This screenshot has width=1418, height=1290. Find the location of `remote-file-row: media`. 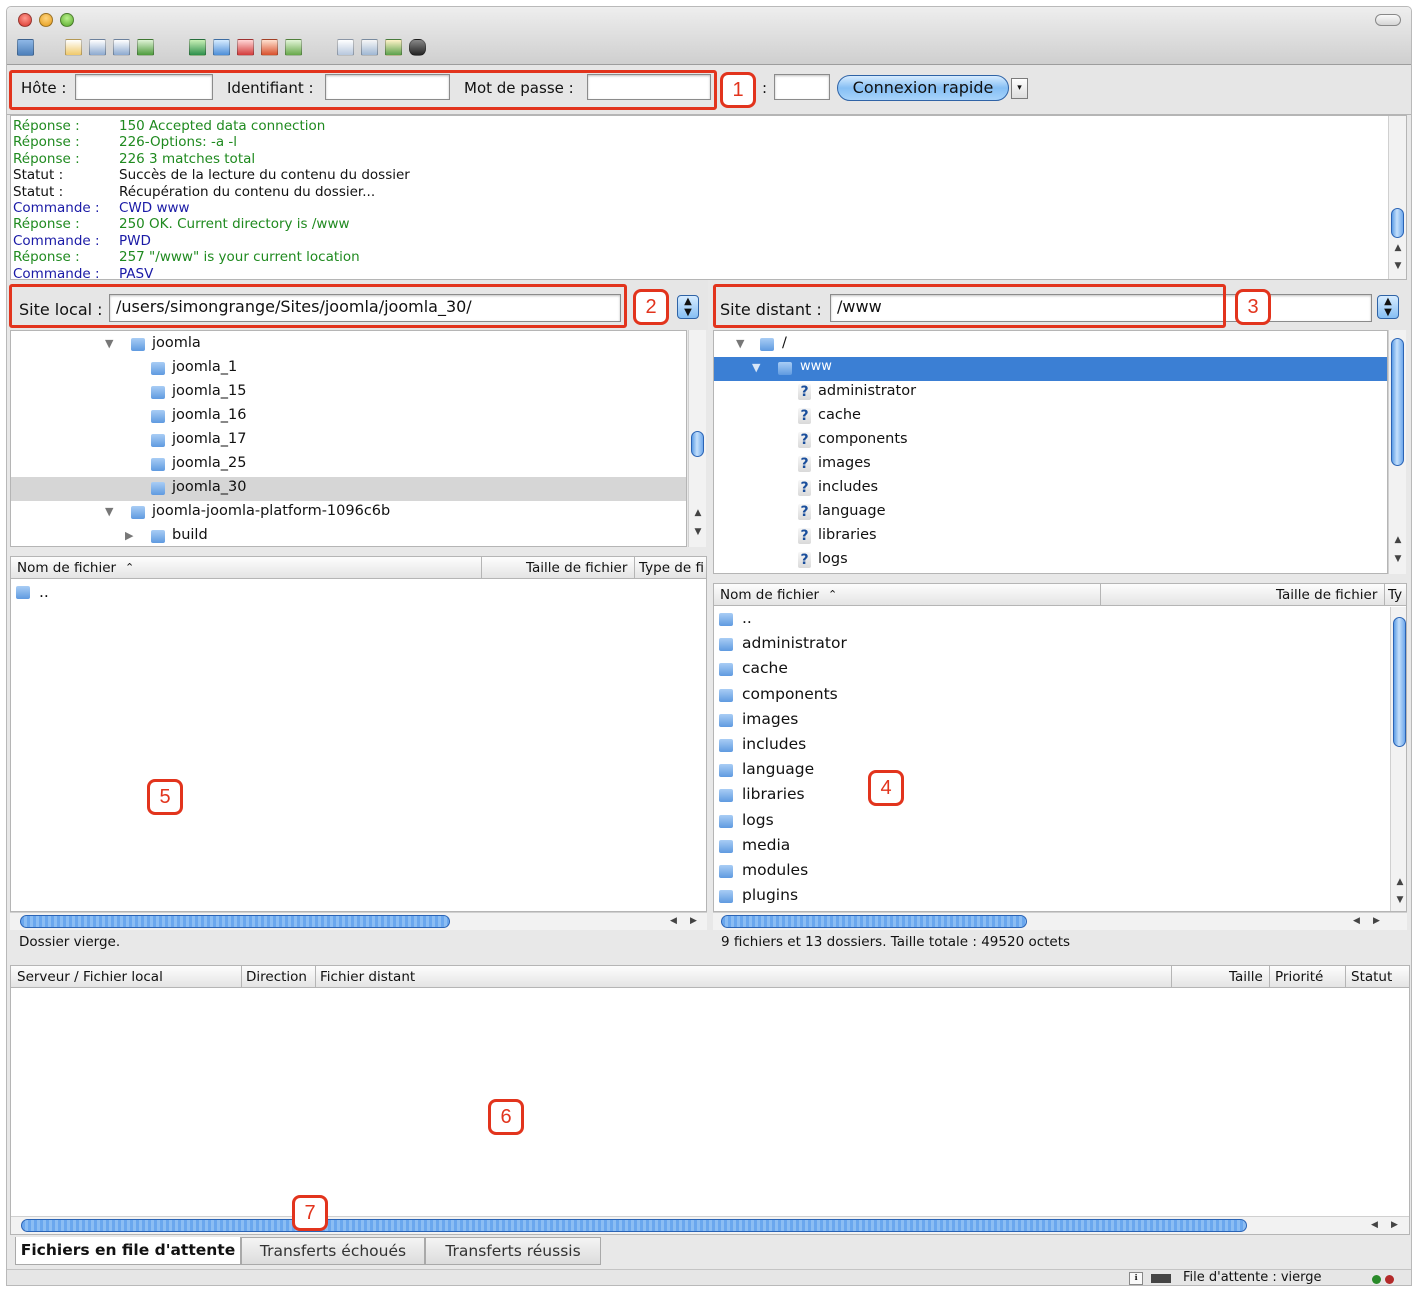

remote-file-row: media is located at coordinates (1052, 847).